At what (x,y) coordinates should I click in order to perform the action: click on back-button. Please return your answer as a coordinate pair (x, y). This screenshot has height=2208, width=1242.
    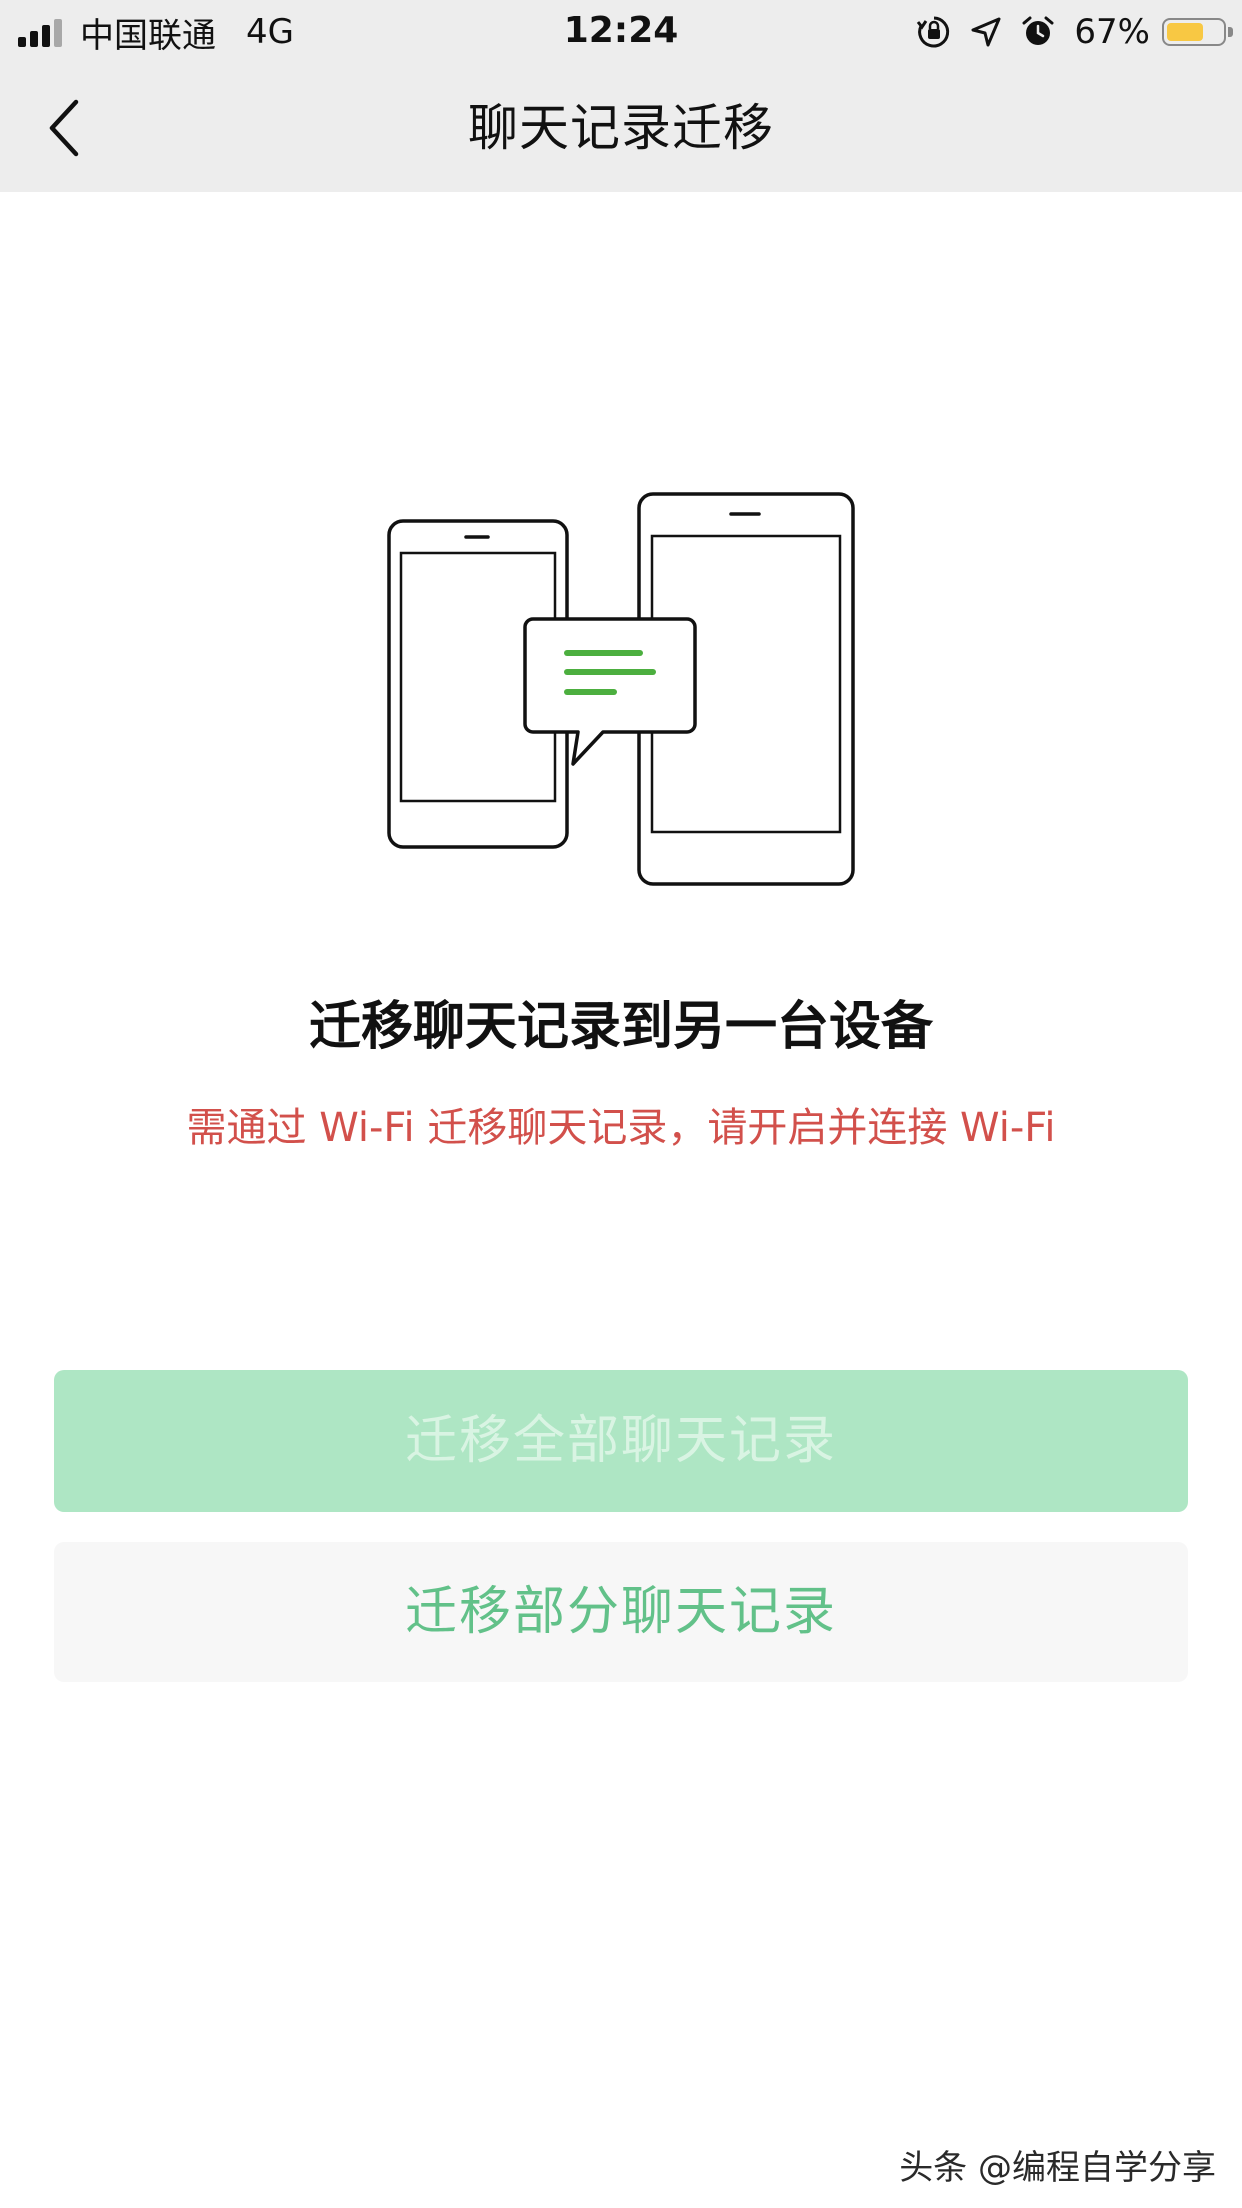
    Looking at the image, I should click on (68, 128).